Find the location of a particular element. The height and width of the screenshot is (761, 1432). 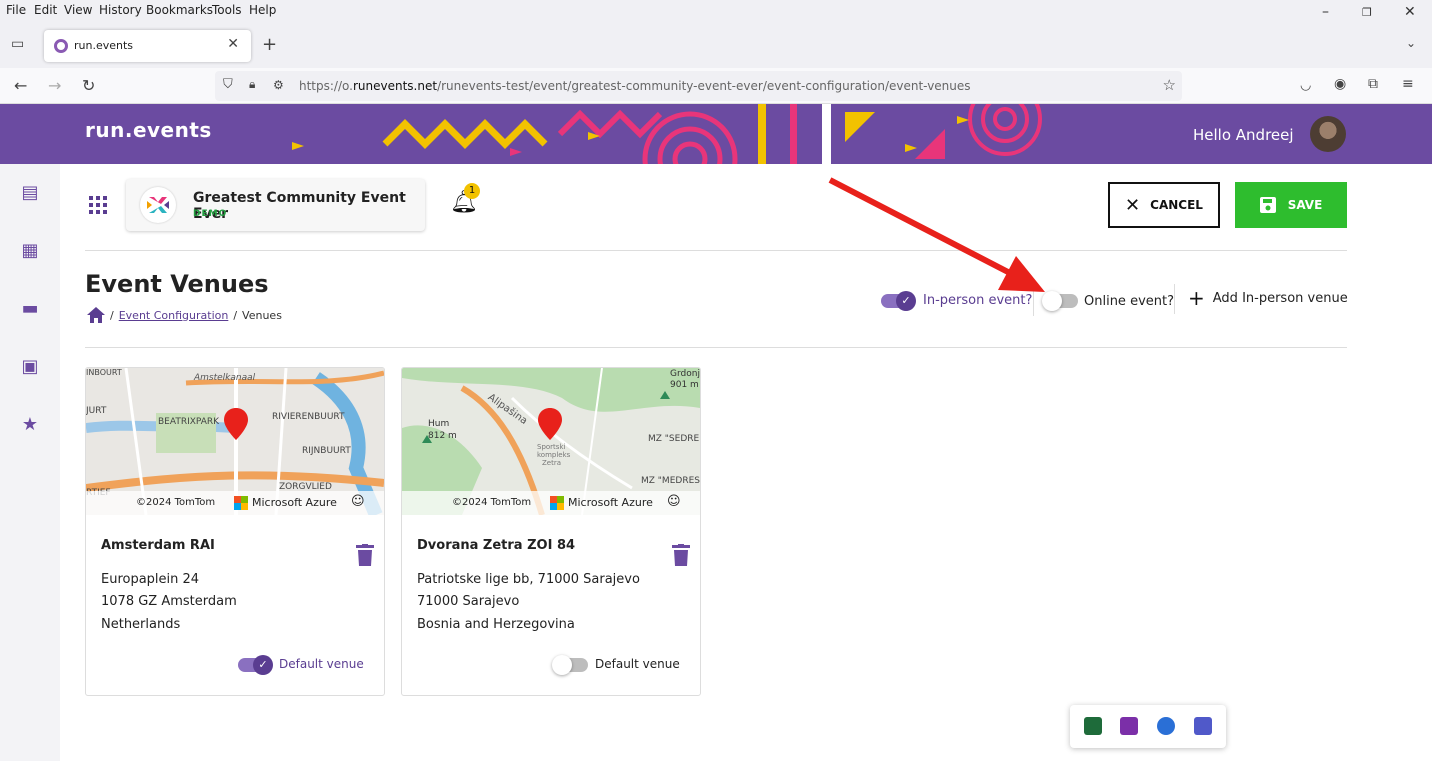

home-icon is located at coordinates (96, 315).